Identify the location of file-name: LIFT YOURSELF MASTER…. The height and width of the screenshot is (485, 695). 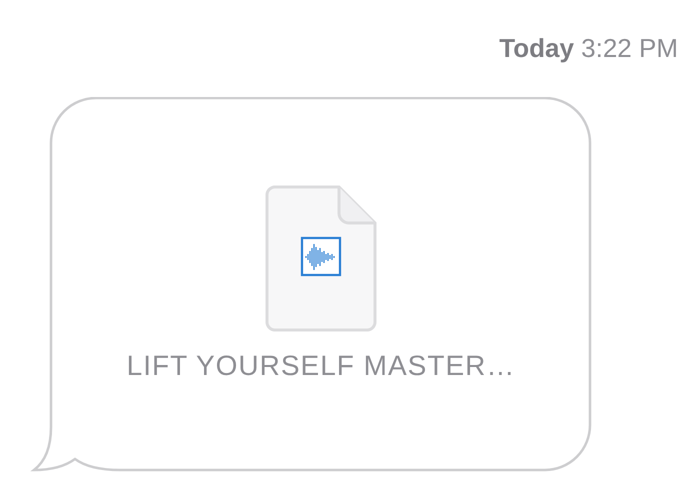
(321, 366).